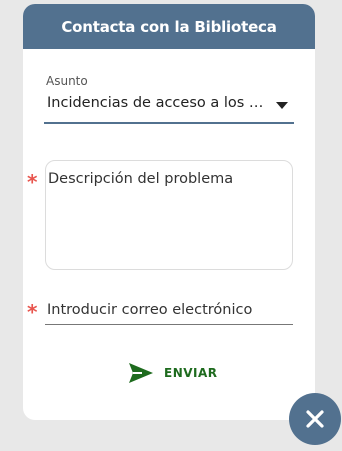 Image resolution: width=342 pixels, height=451 pixels. I want to click on panel-title: Contacta con la Biblioteca, so click(169, 26).